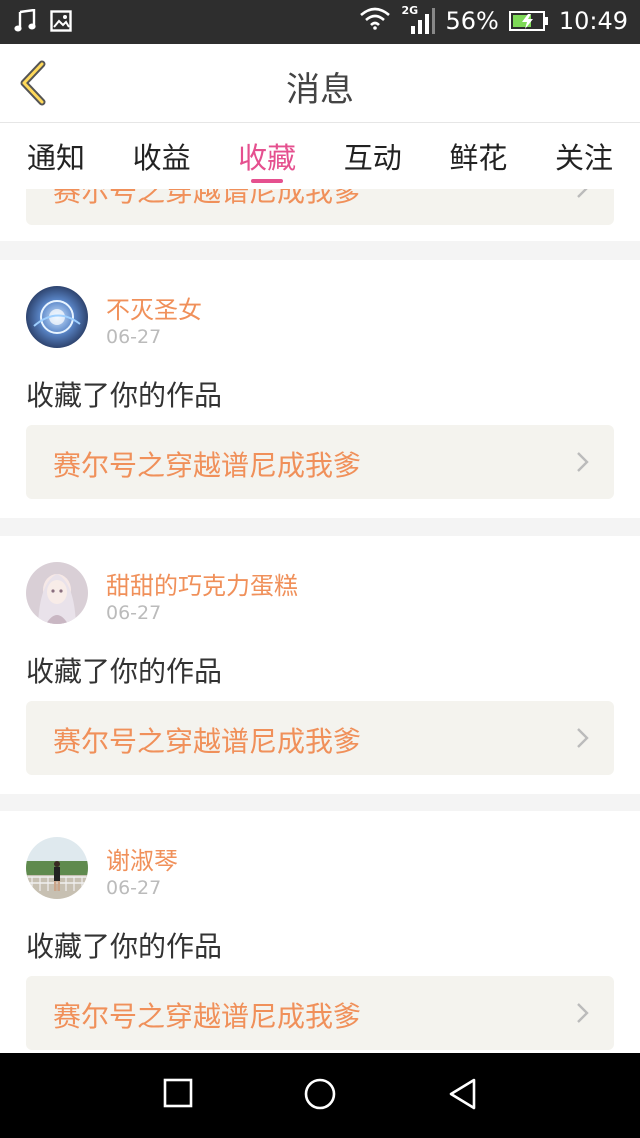 The height and width of the screenshot is (1138, 640). I want to click on music-note-icon, so click(25, 22).